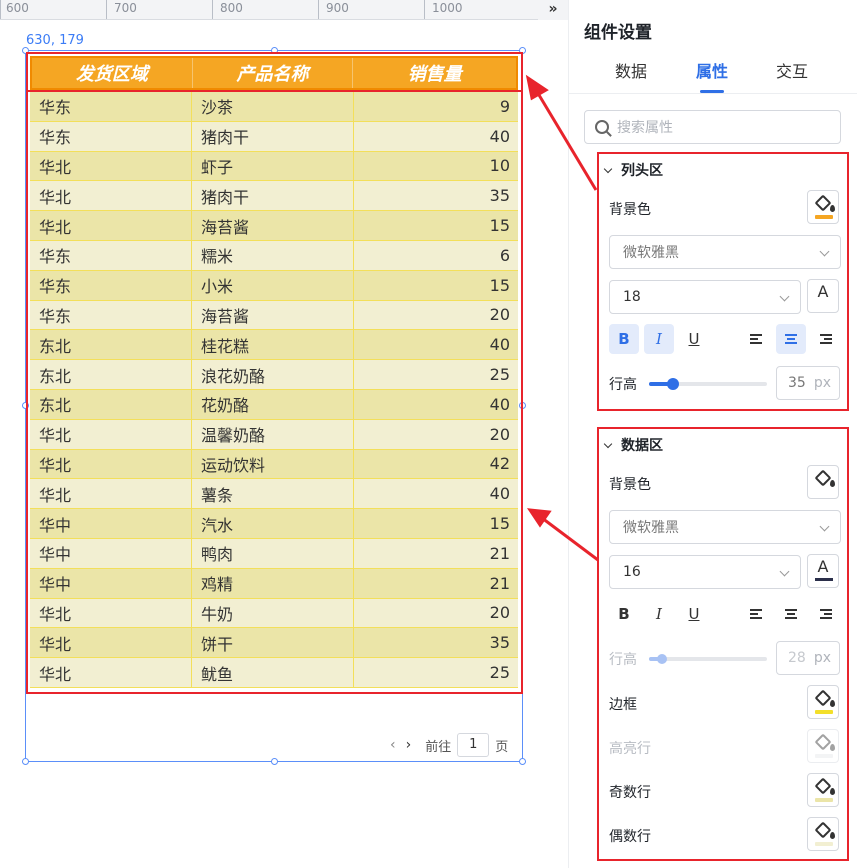 This screenshot has height=868, width=857. Describe the element at coordinates (618, 33) in the screenshot. I see `panel-title: 组件设置` at that location.